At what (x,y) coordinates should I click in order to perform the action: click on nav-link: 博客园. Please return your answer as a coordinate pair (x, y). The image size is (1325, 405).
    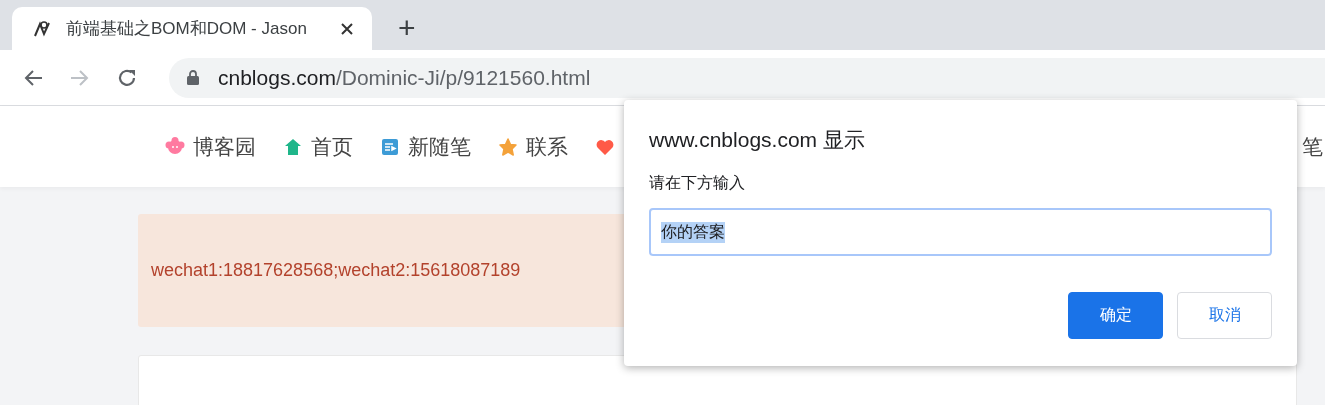
    Looking at the image, I should click on (224, 146).